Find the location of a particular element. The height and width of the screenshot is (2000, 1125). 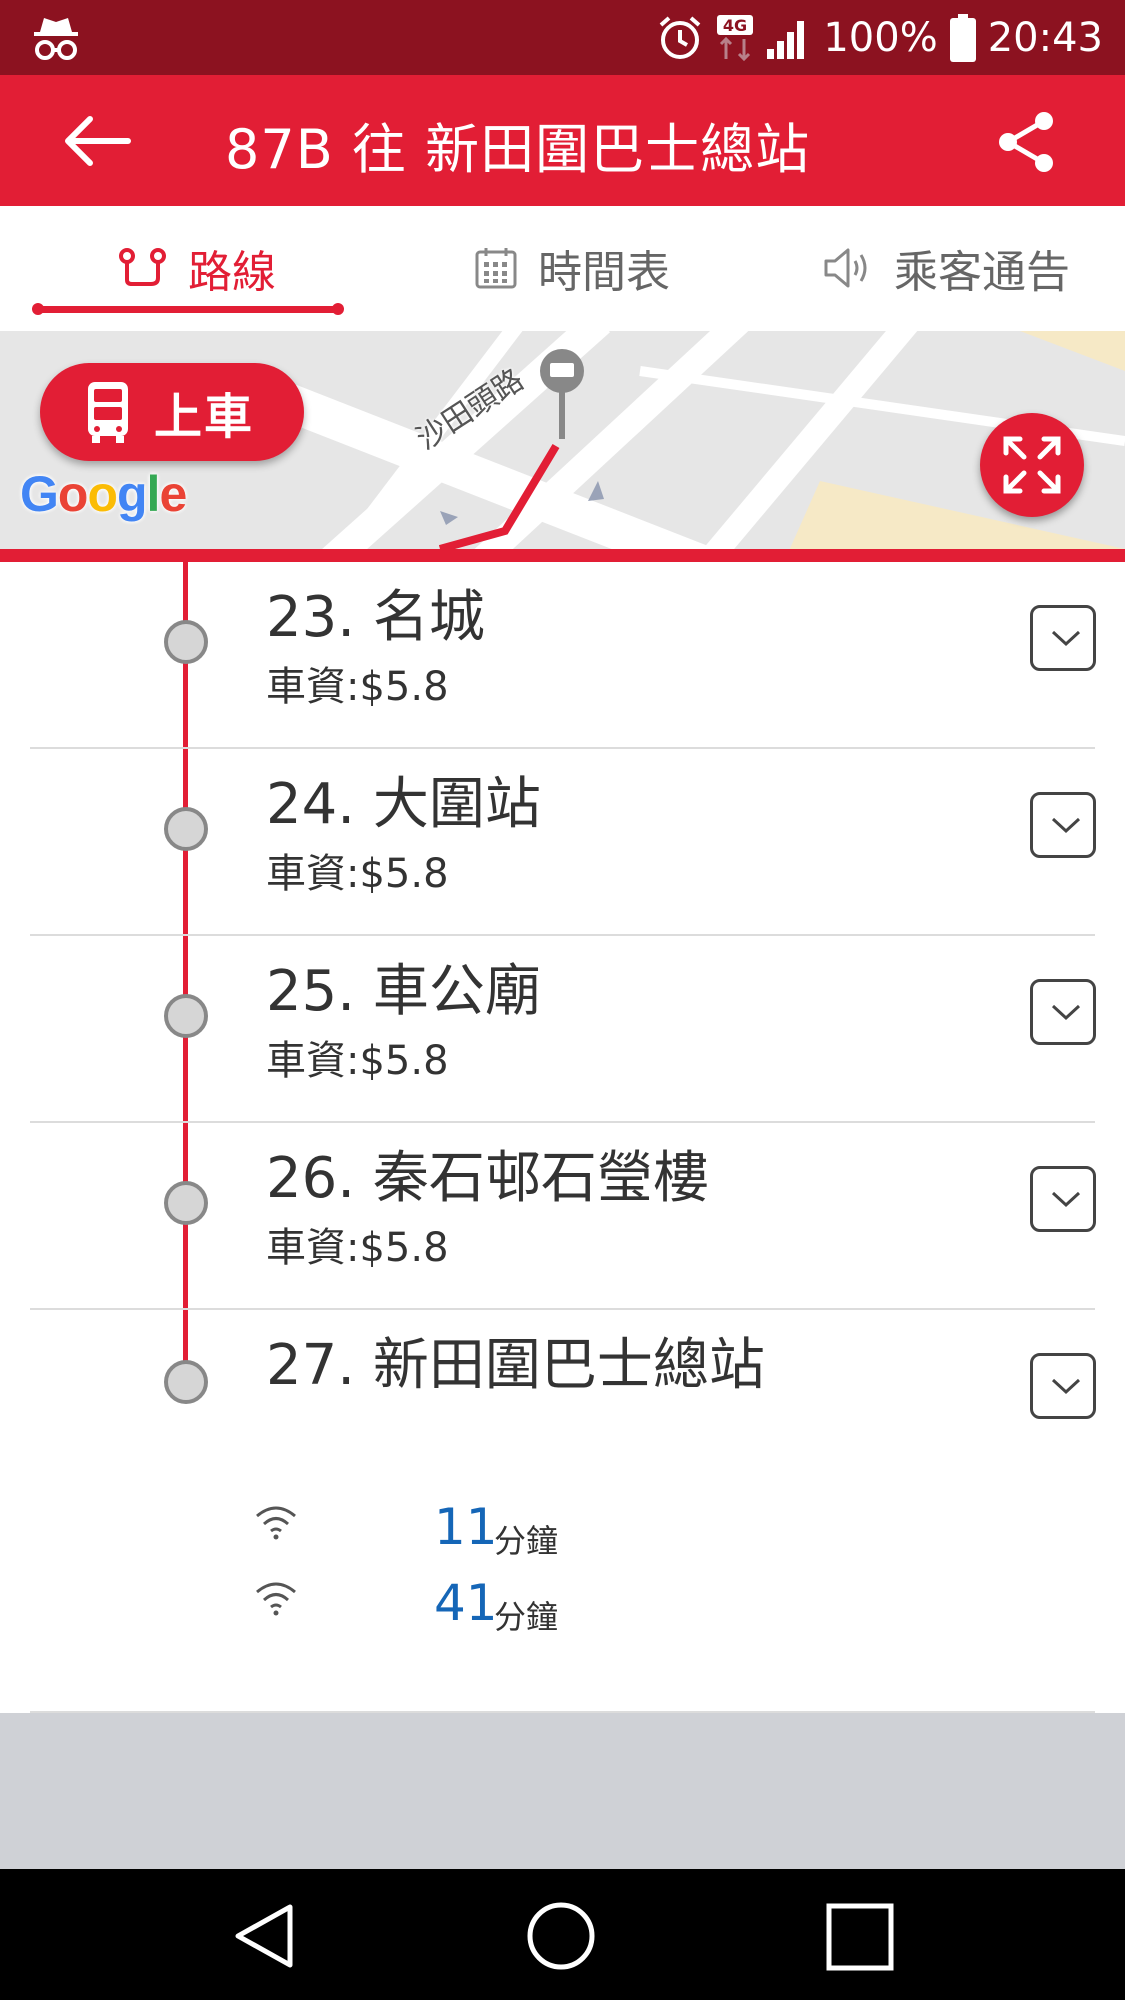

stop-name: 25. 車公廟 is located at coordinates (403, 991).